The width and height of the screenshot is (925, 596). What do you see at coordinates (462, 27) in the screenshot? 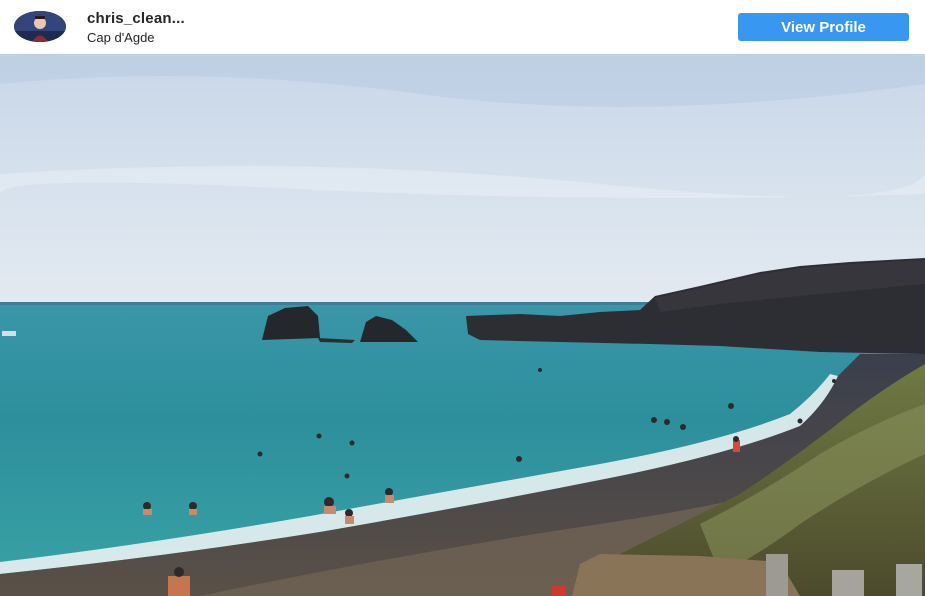
I see `post-header: chris_clean... Cap d'Agde View Profile` at bounding box center [462, 27].